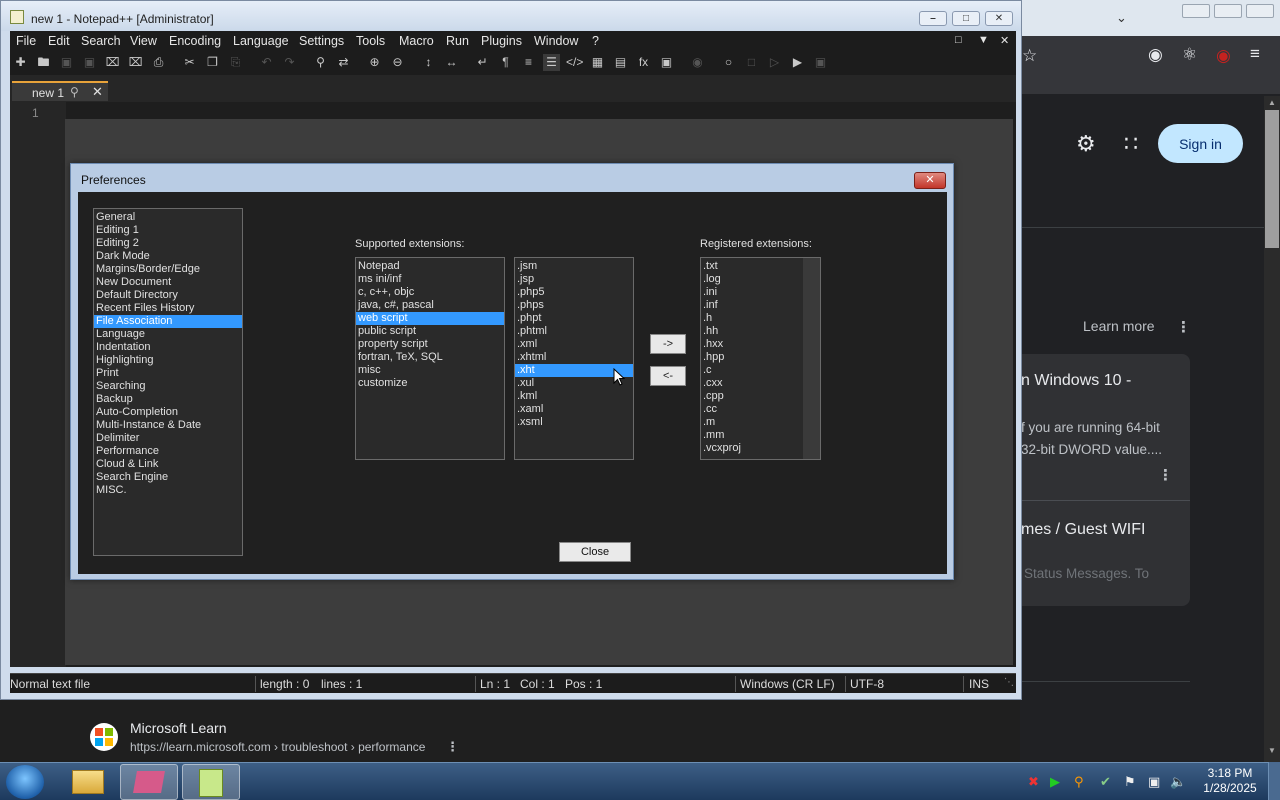 This screenshot has height=800, width=1280. Describe the element at coordinates (430, 357) in the screenshot. I see `supported-type-item: fortran, TeX, SQL` at that location.